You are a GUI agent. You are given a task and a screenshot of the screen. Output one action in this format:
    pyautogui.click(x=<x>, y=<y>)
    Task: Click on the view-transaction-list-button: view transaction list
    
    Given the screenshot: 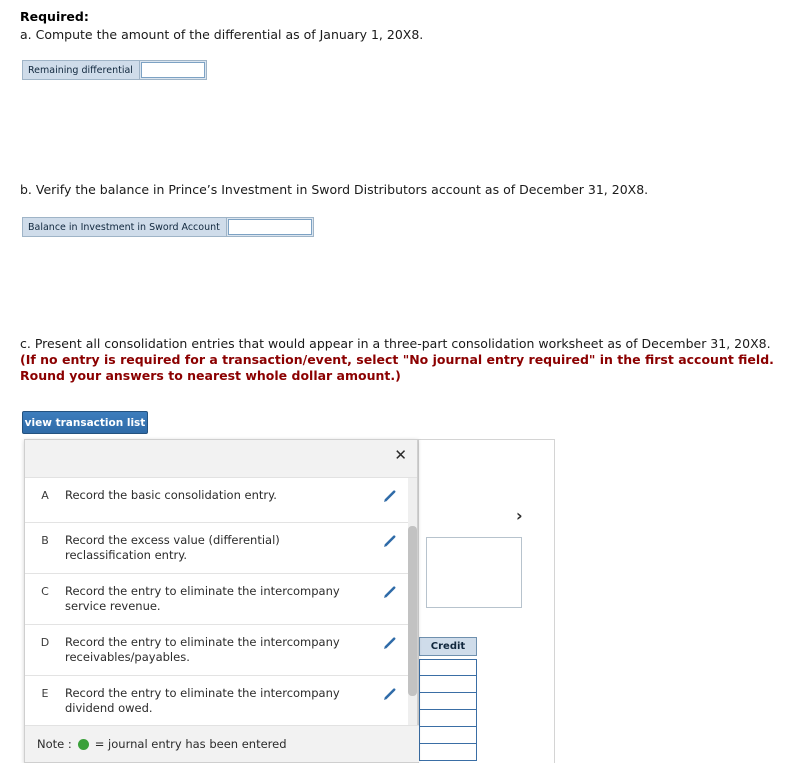 What is the action you would take?
    pyautogui.click(x=85, y=422)
    